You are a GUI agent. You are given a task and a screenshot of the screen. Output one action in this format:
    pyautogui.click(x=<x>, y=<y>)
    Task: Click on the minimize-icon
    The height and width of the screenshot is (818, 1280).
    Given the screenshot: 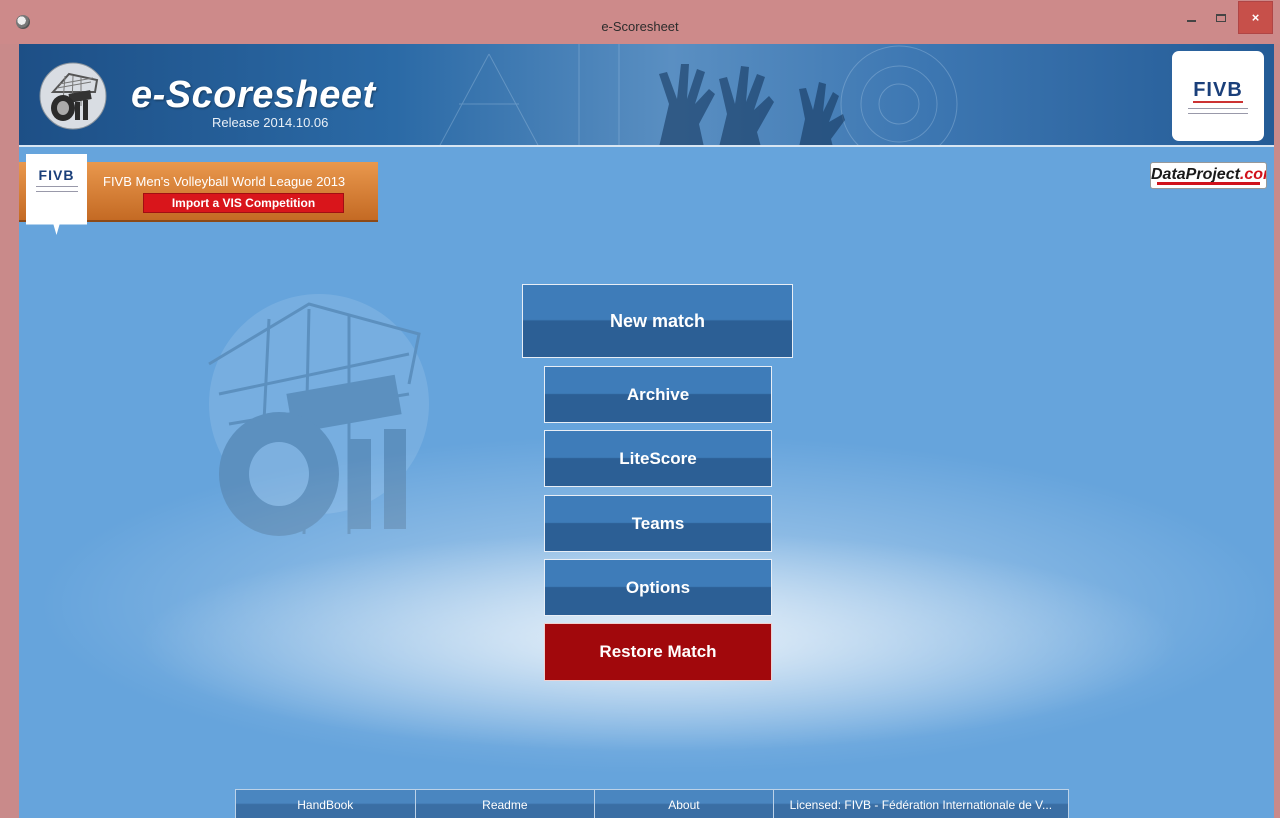 What is the action you would take?
    pyautogui.click(x=1191, y=20)
    